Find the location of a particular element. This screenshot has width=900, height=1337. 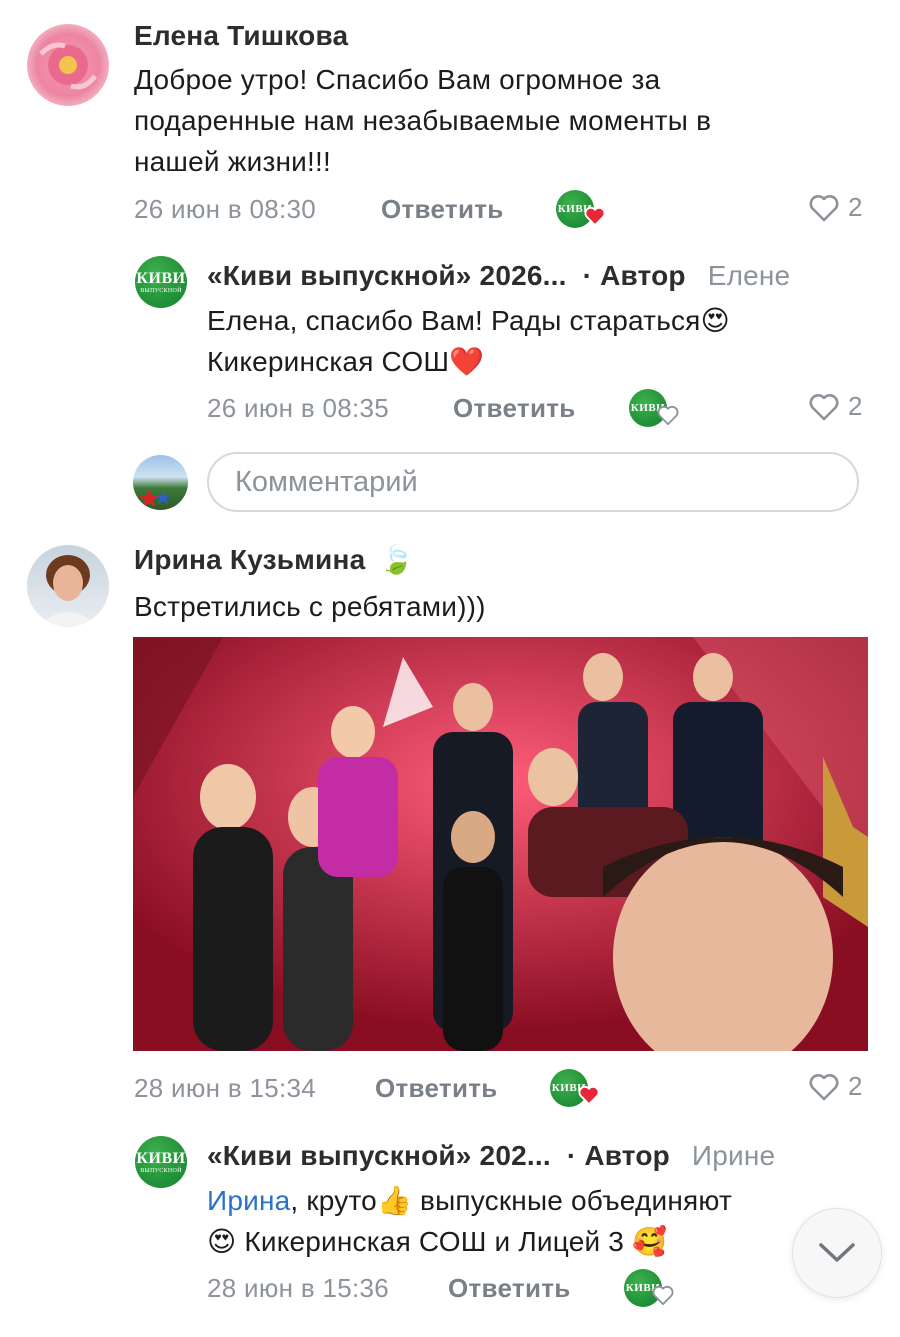

reply-text-line: Елена, спасибо Вам! Рады стараться is located at coordinates (454, 320).